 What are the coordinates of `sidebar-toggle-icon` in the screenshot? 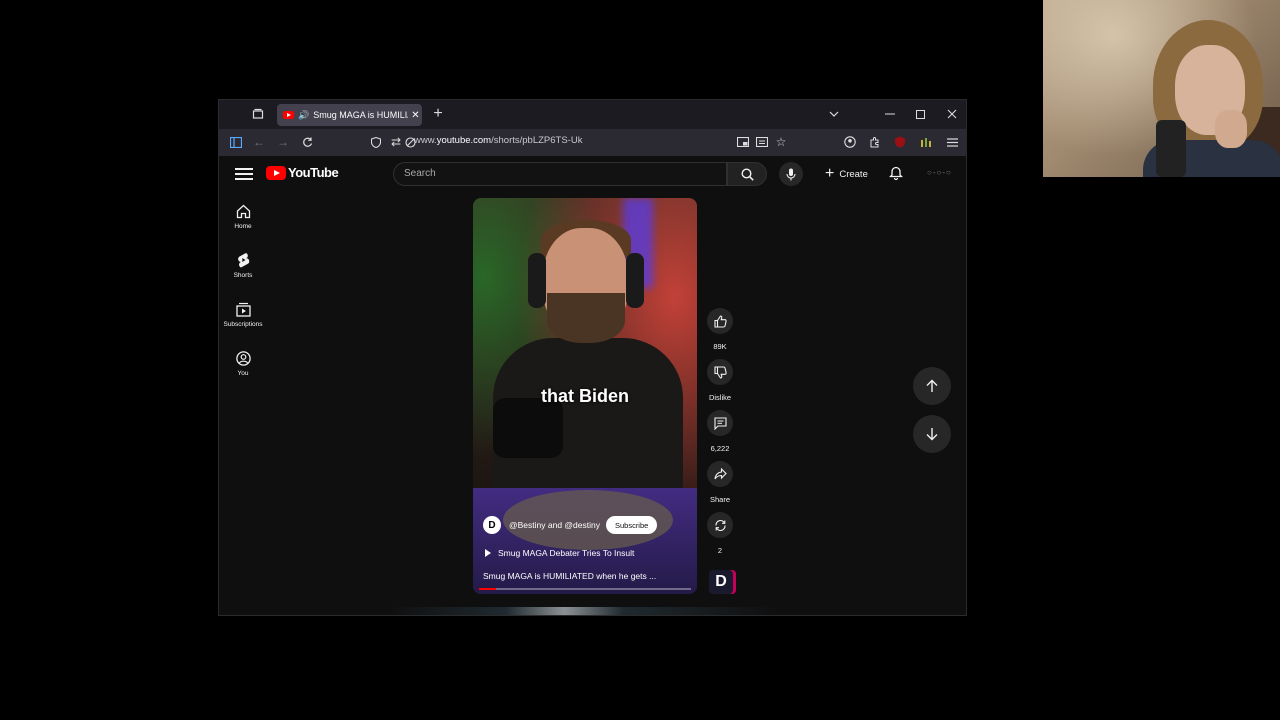 It's located at (236, 142).